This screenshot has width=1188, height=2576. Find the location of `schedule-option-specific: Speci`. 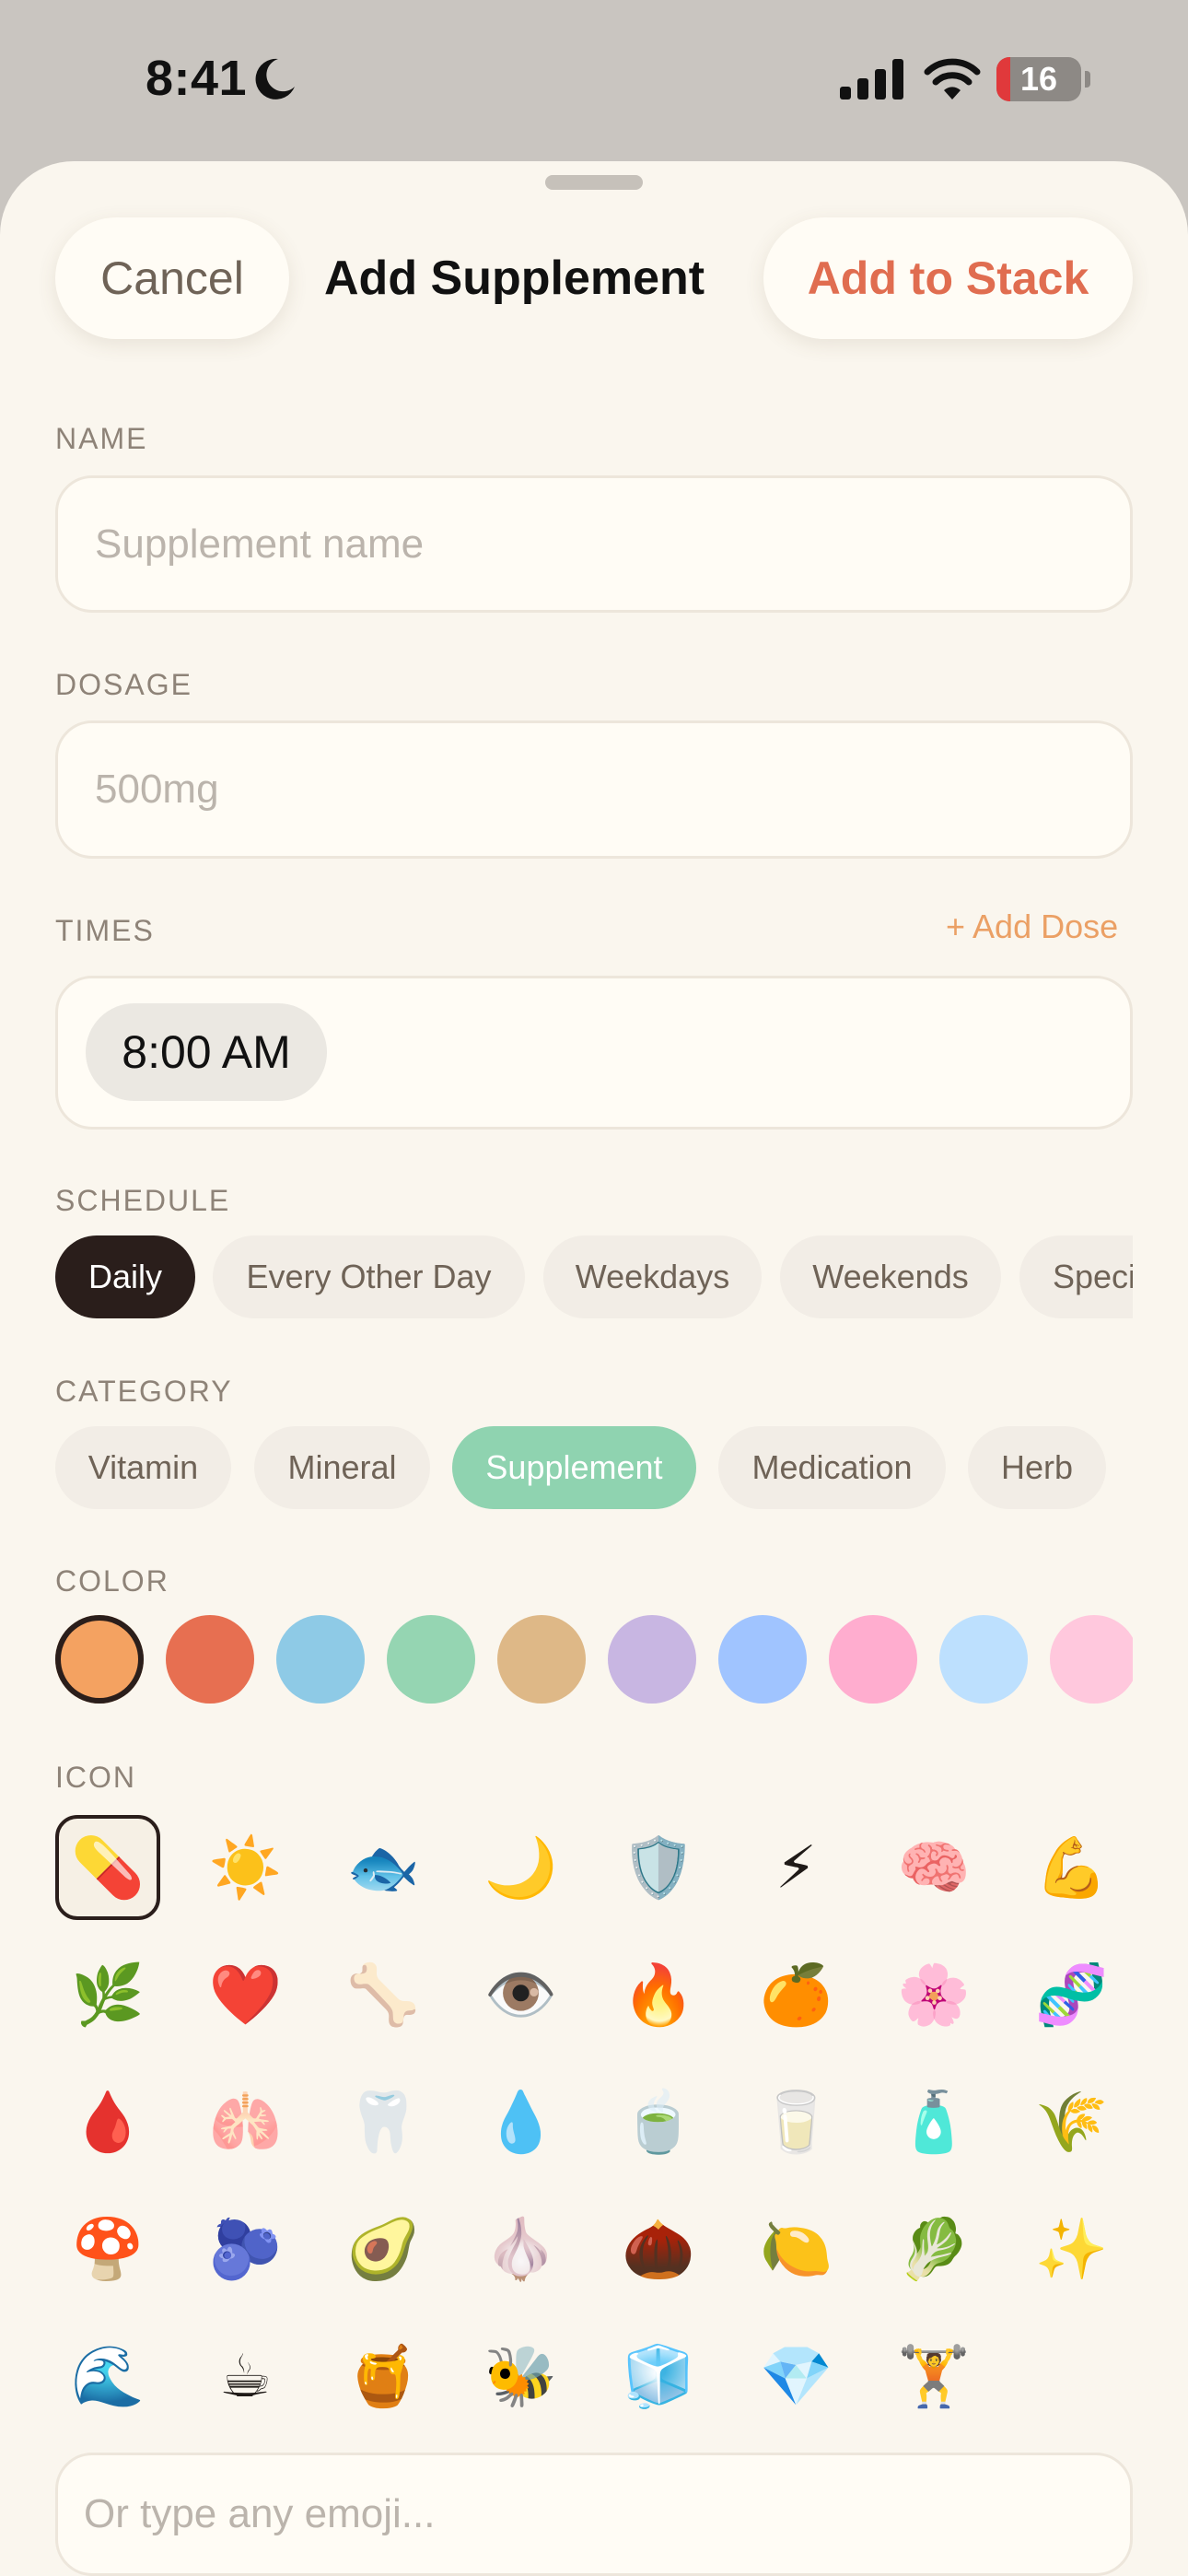

schedule-option-specific: Speci is located at coordinates (1076, 1276).